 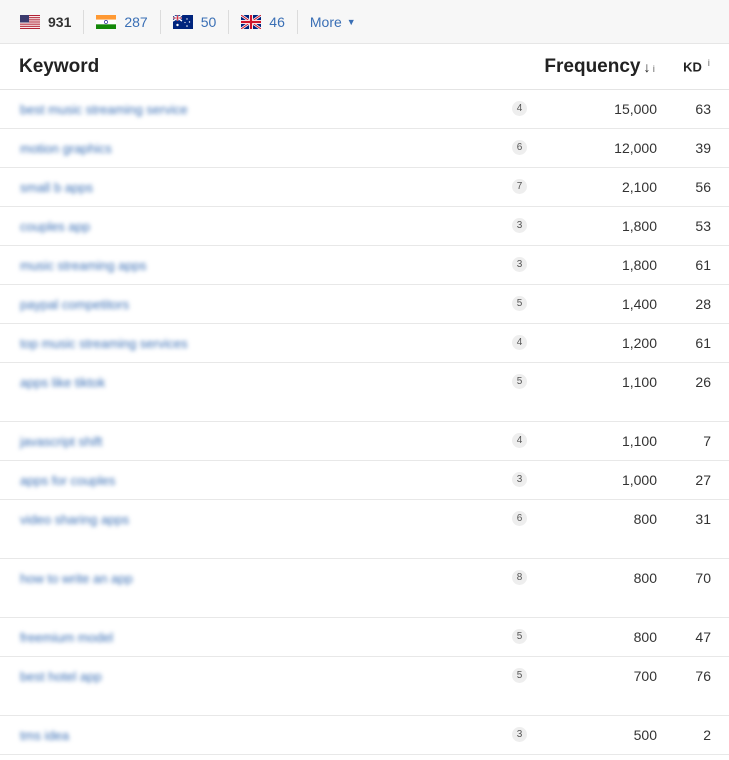 What do you see at coordinates (692, 67) in the screenshot?
I see `kd-label: KD` at bounding box center [692, 67].